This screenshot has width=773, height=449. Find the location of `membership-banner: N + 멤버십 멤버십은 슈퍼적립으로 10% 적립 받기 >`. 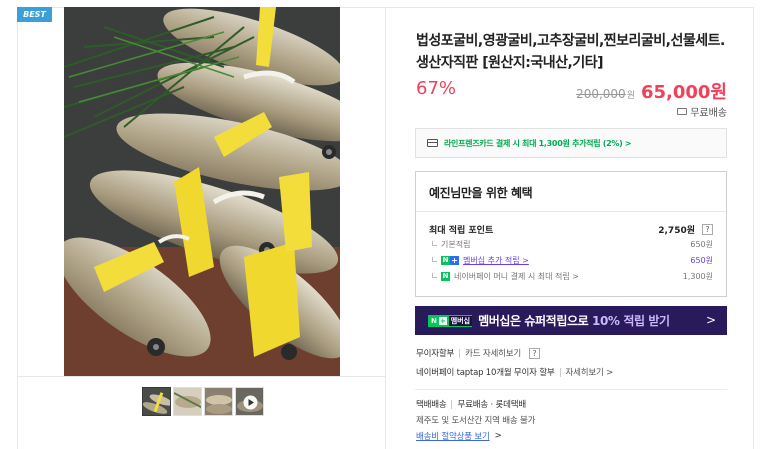

membership-banner: N + 멤버십 멤버십은 슈퍼적립으로 10% 적립 받기 > is located at coordinates (571, 320).